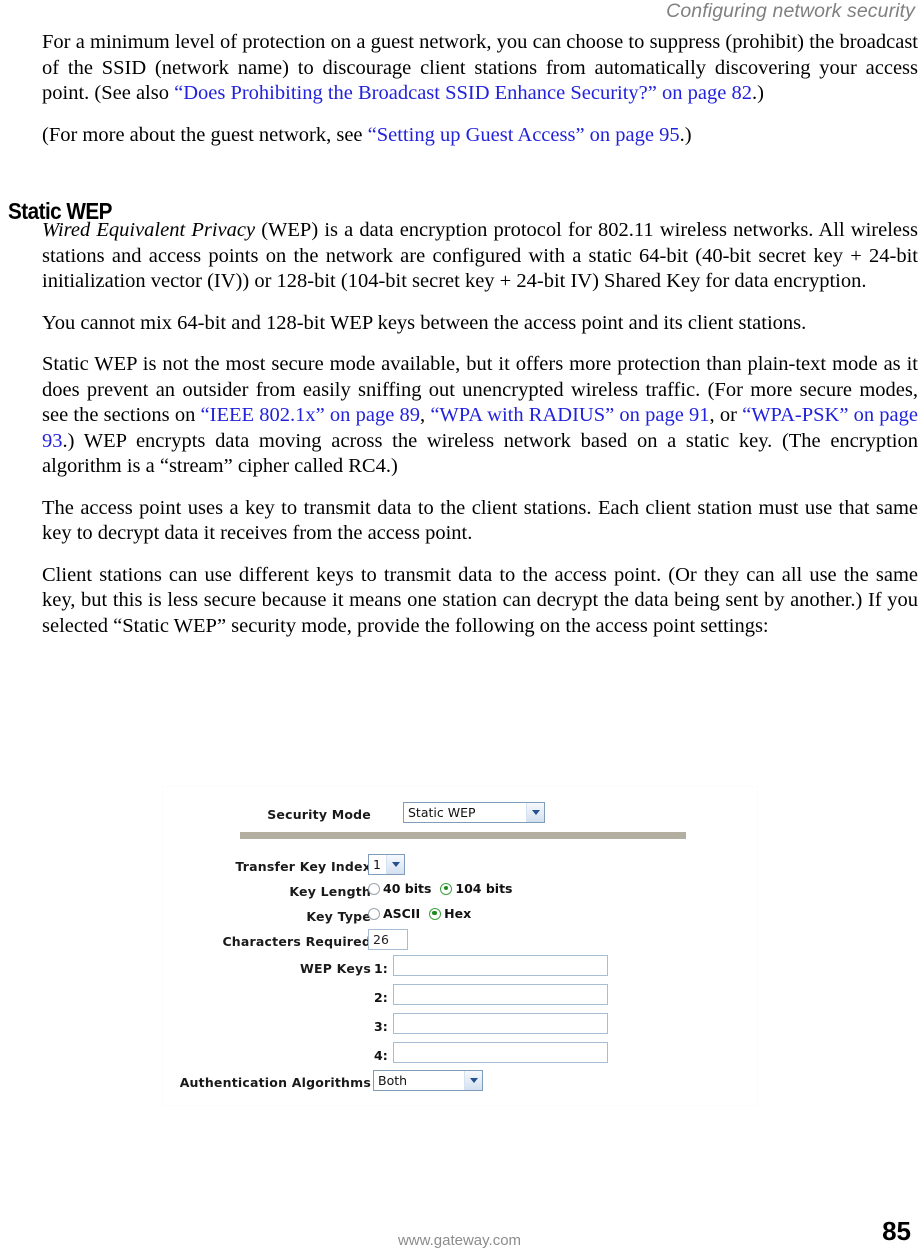 Image resolution: width=919 pixels, height=1257 pixels. What do you see at coordinates (458, 913) in the screenshot?
I see `key-type-option-hex-label: Hex` at bounding box center [458, 913].